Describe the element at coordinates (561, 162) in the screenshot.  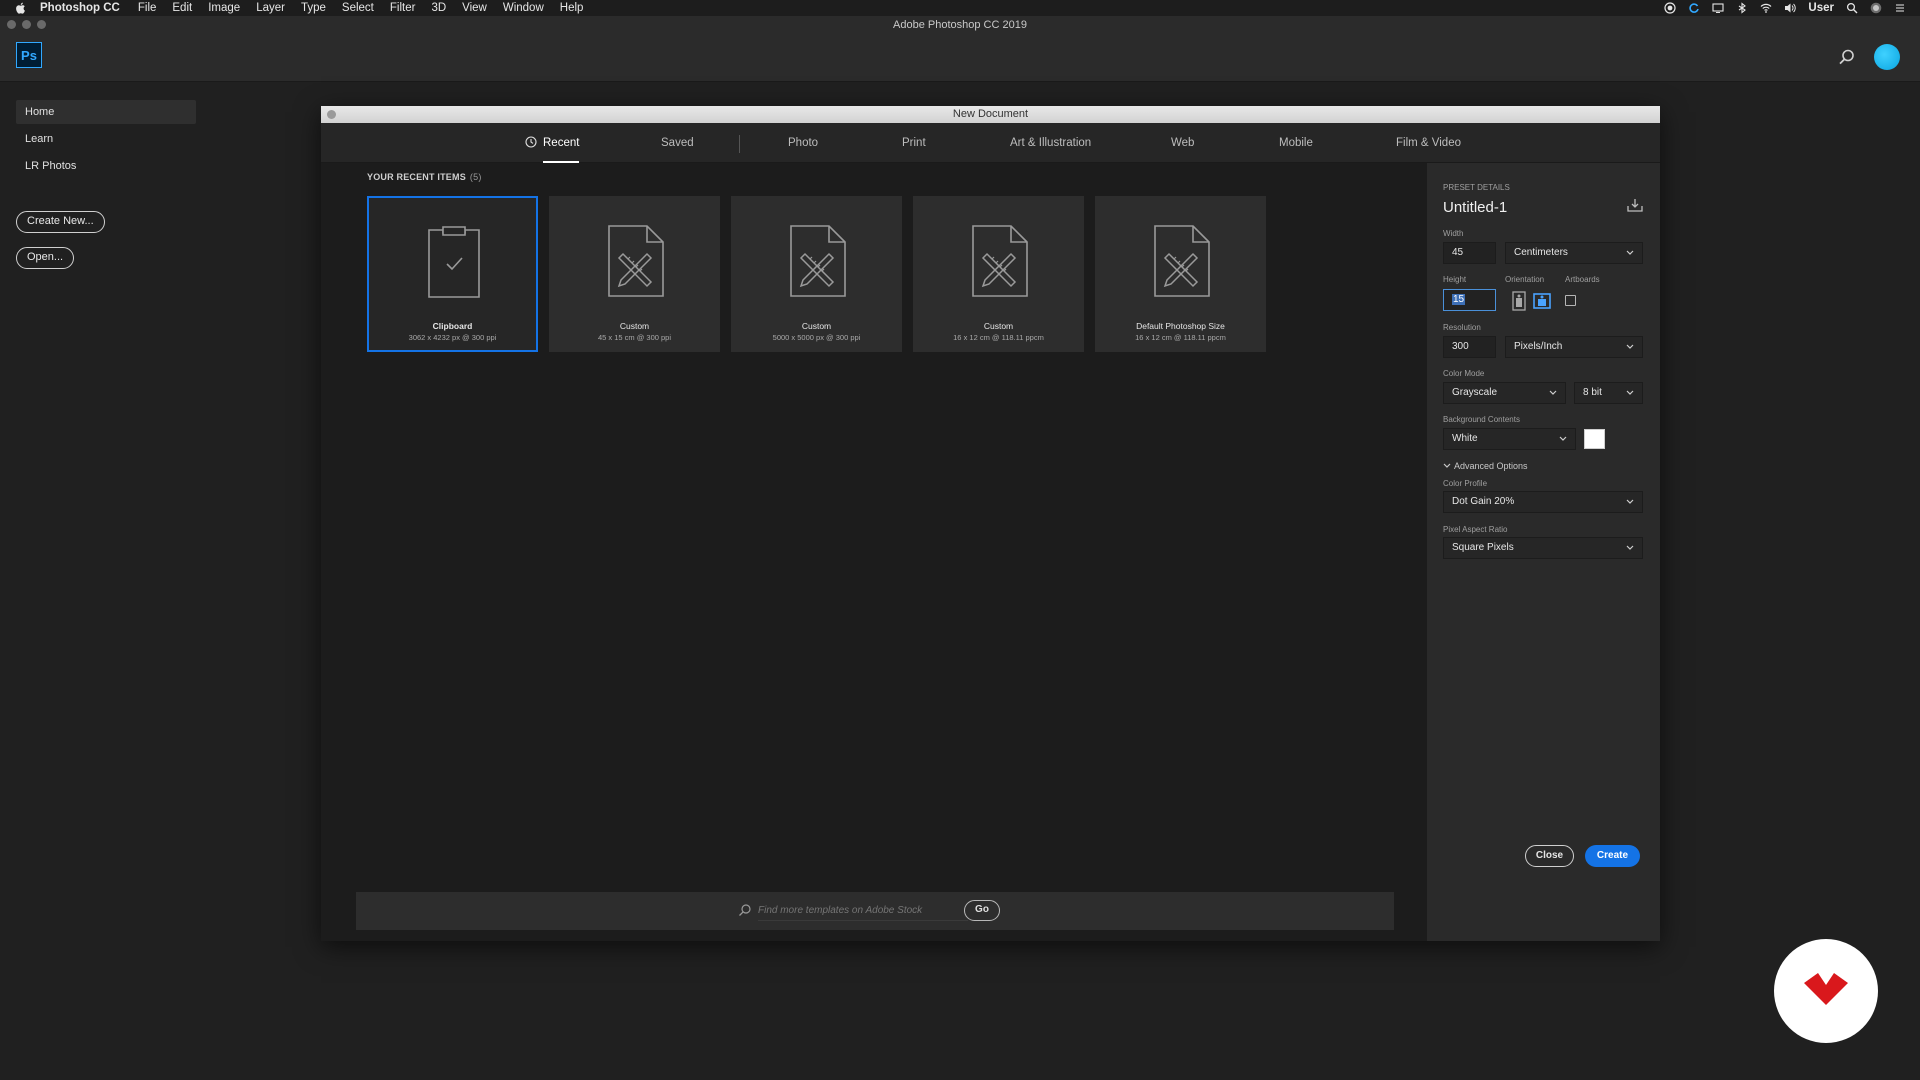
I see `active-tab-underline` at that location.